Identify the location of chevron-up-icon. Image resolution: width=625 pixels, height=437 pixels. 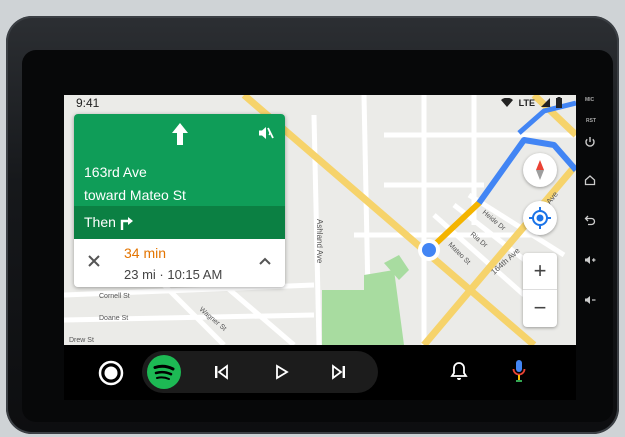
(265, 261).